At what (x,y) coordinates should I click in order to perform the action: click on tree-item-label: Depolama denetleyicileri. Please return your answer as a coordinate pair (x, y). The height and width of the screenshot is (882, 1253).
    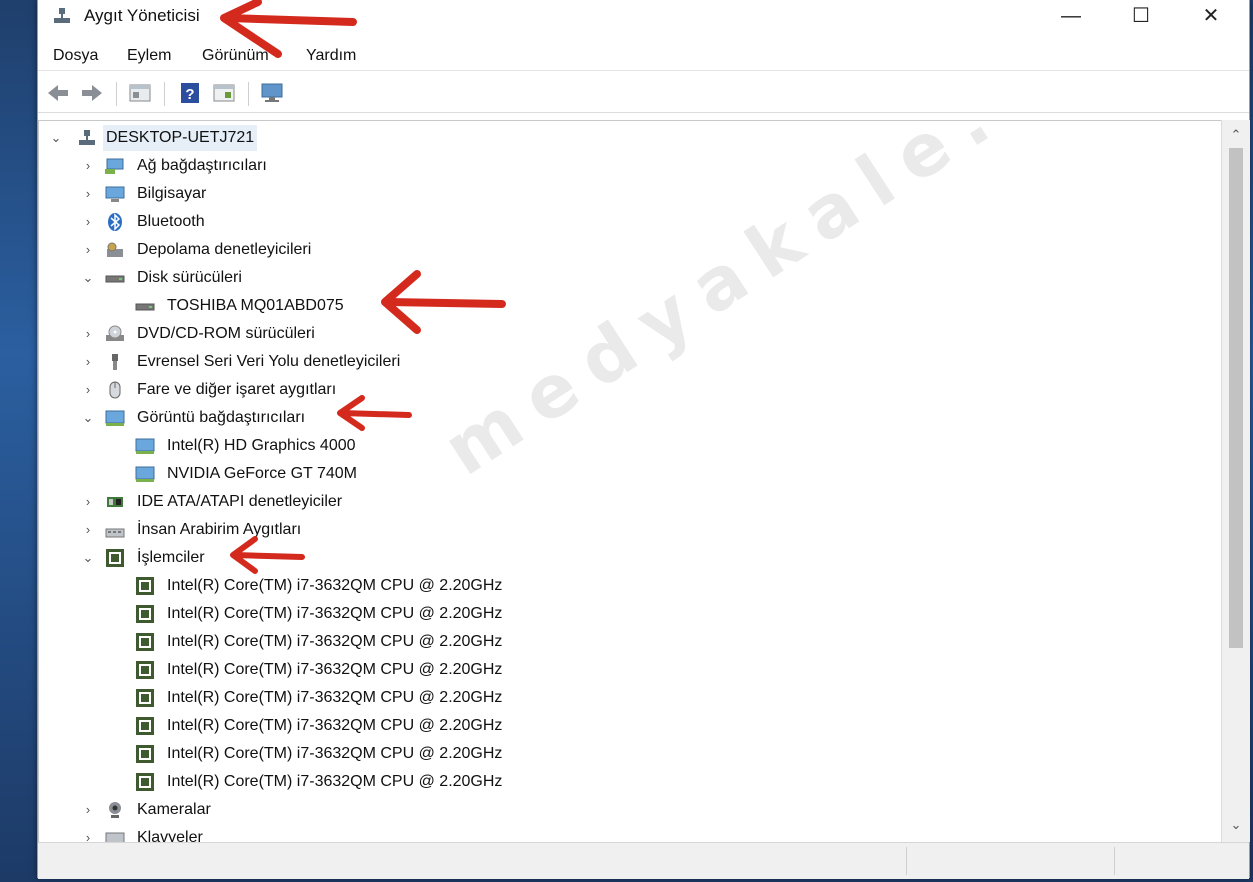
    Looking at the image, I should click on (224, 249).